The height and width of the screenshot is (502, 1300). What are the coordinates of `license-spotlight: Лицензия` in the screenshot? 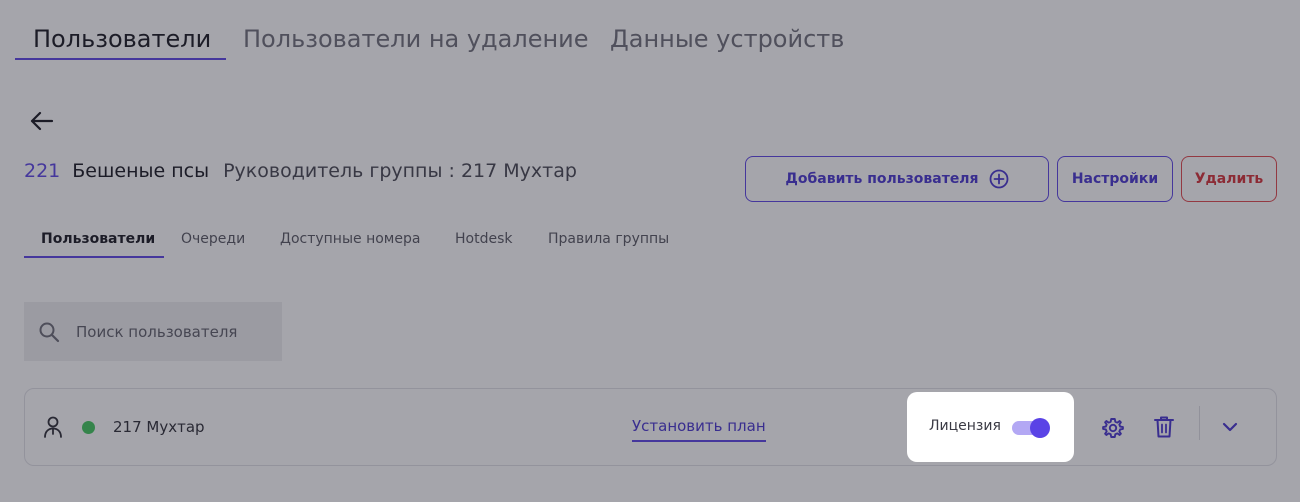 It's located at (990, 427).